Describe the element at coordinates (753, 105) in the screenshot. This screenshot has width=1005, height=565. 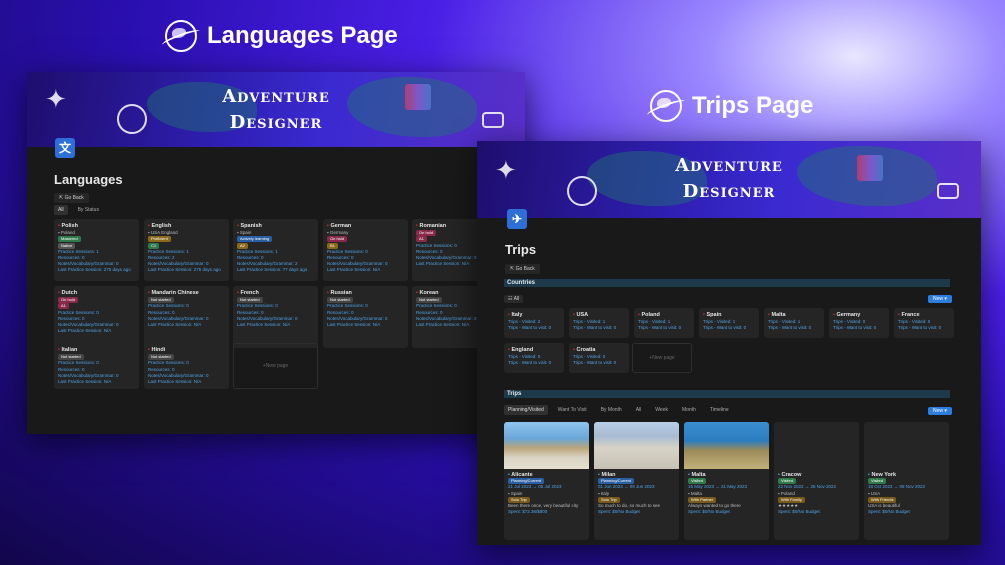
I see `trips-page-label-text: Trips Page` at that location.